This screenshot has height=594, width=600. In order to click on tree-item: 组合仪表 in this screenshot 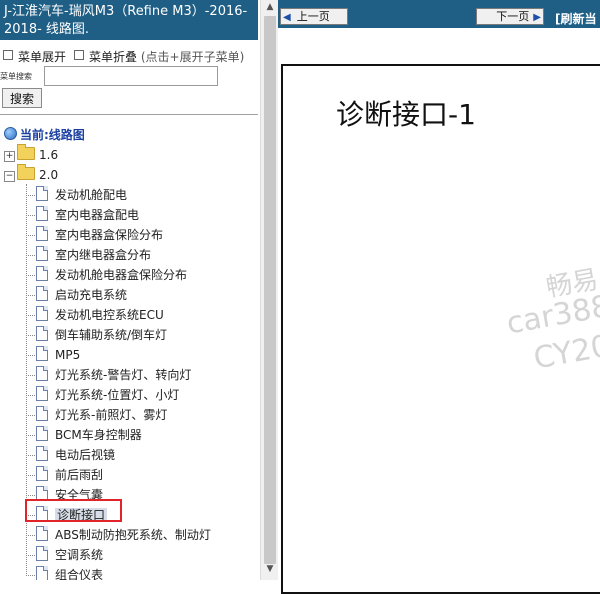, I will do `click(69, 573)`.